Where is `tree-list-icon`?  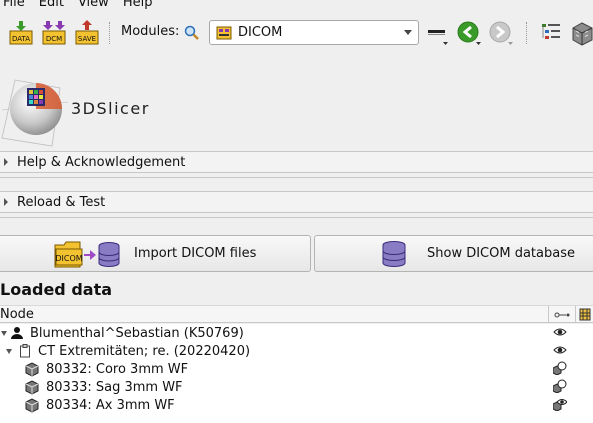
tree-list-icon is located at coordinates (551, 31).